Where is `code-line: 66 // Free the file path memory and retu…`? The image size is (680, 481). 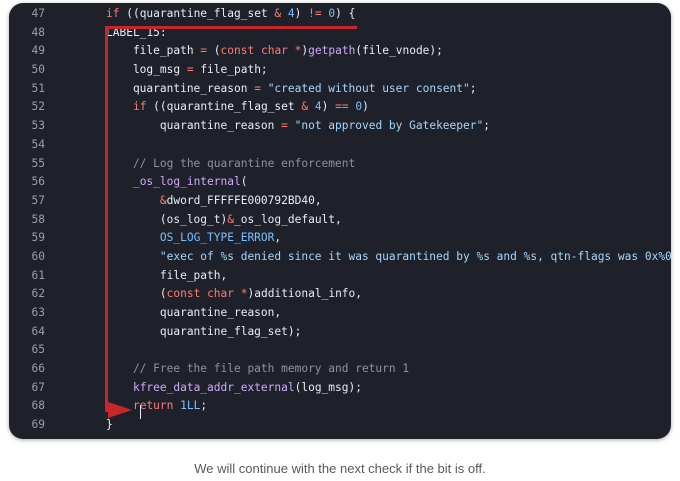 code-line: 66 // Free the file path memory and retu… is located at coordinates (340, 369).